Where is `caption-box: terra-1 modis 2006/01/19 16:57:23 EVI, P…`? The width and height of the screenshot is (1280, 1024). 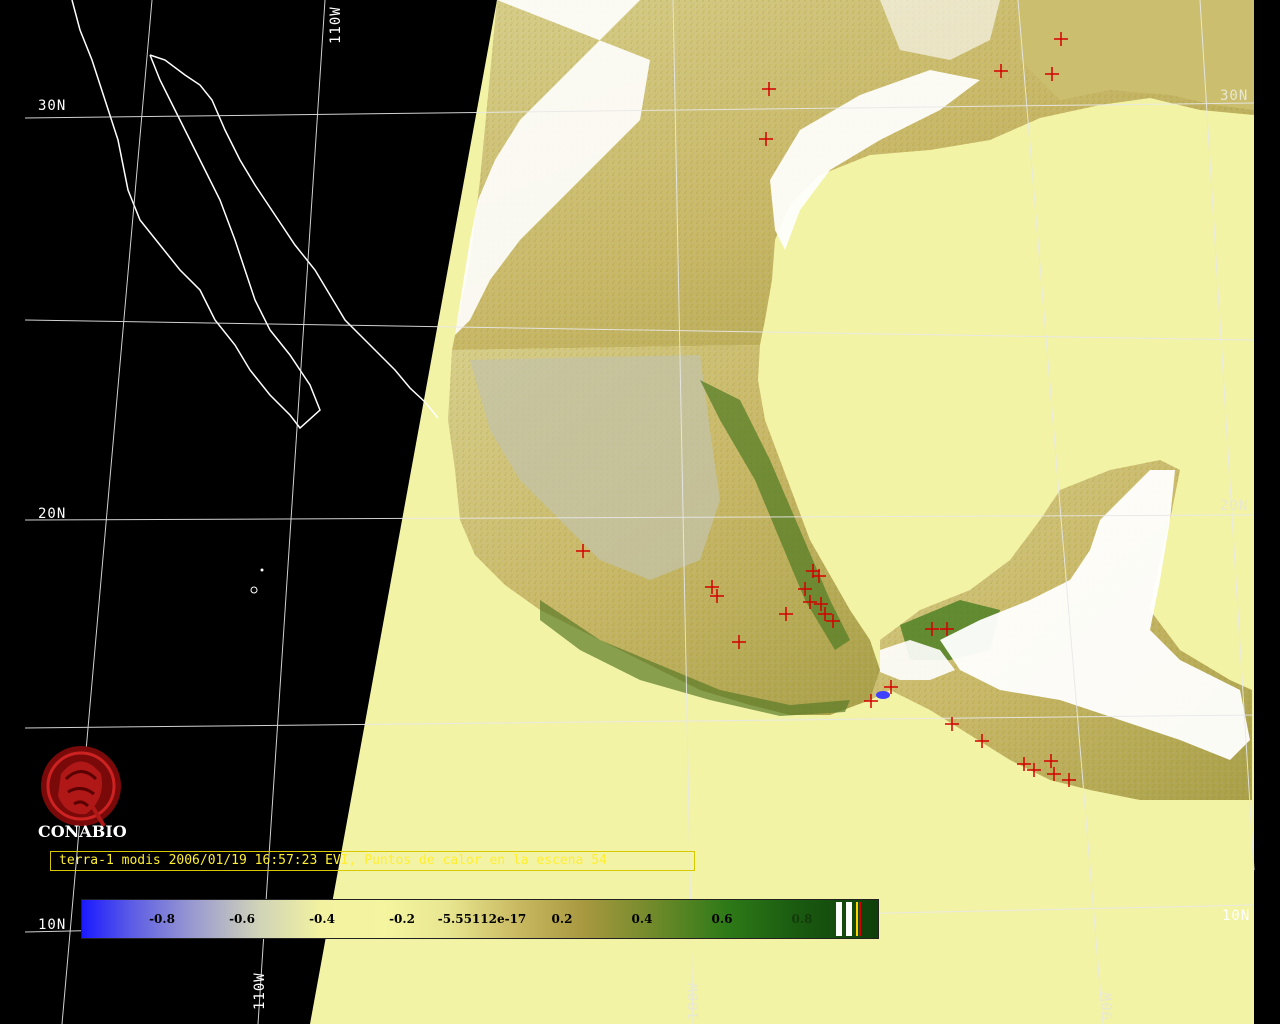 caption-box: terra-1 modis 2006/01/19 16:57:23 EVI, P… is located at coordinates (372, 861).